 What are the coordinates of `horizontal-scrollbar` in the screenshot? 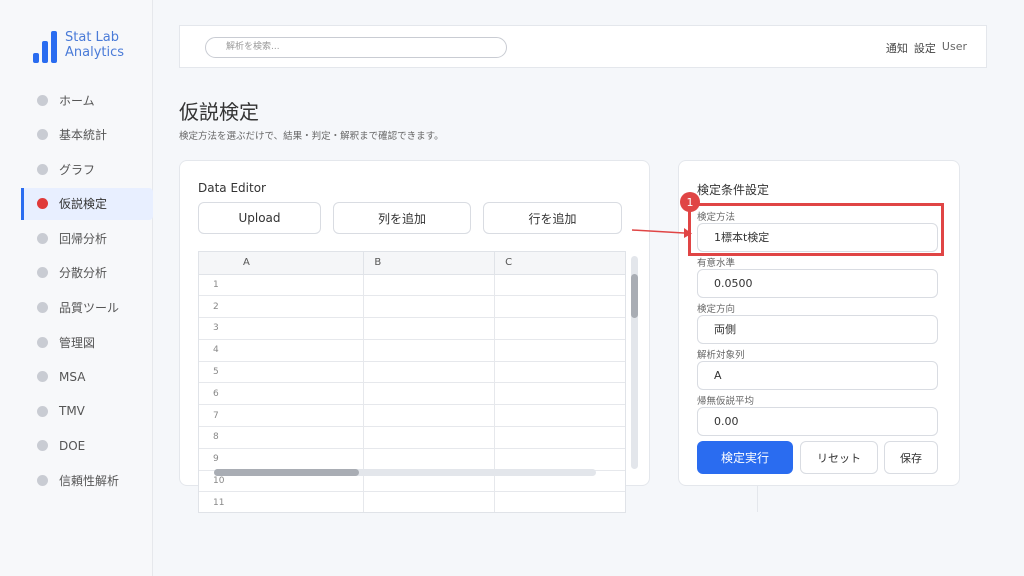 It's located at (405, 472).